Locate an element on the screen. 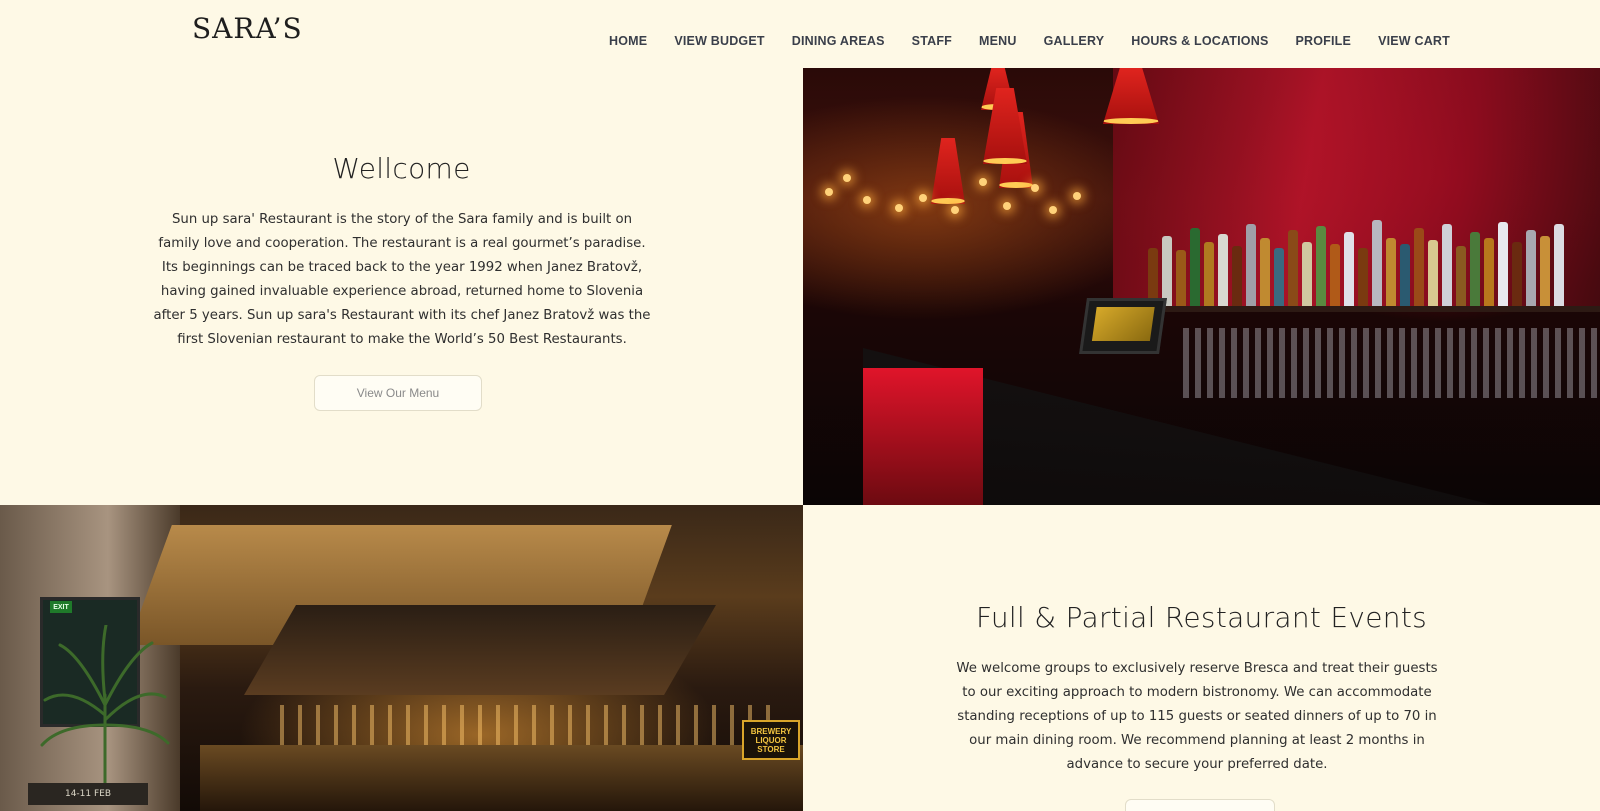  nav-view-cart: VIEW CART is located at coordinates (1414, 41).